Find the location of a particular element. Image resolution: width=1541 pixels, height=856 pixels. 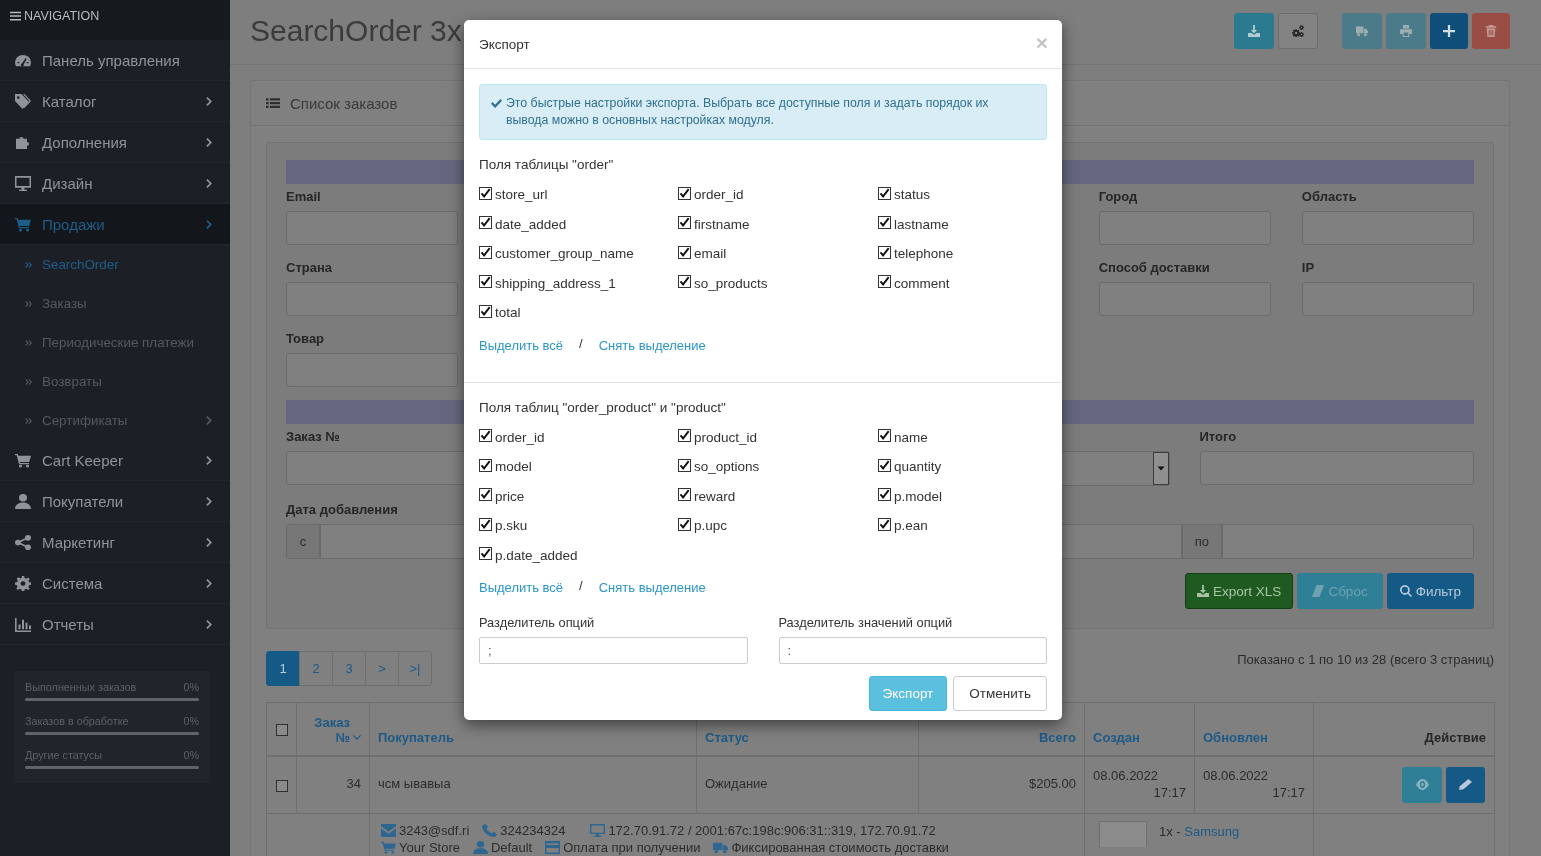

close-button: × is located at coordinates (1041, 42).